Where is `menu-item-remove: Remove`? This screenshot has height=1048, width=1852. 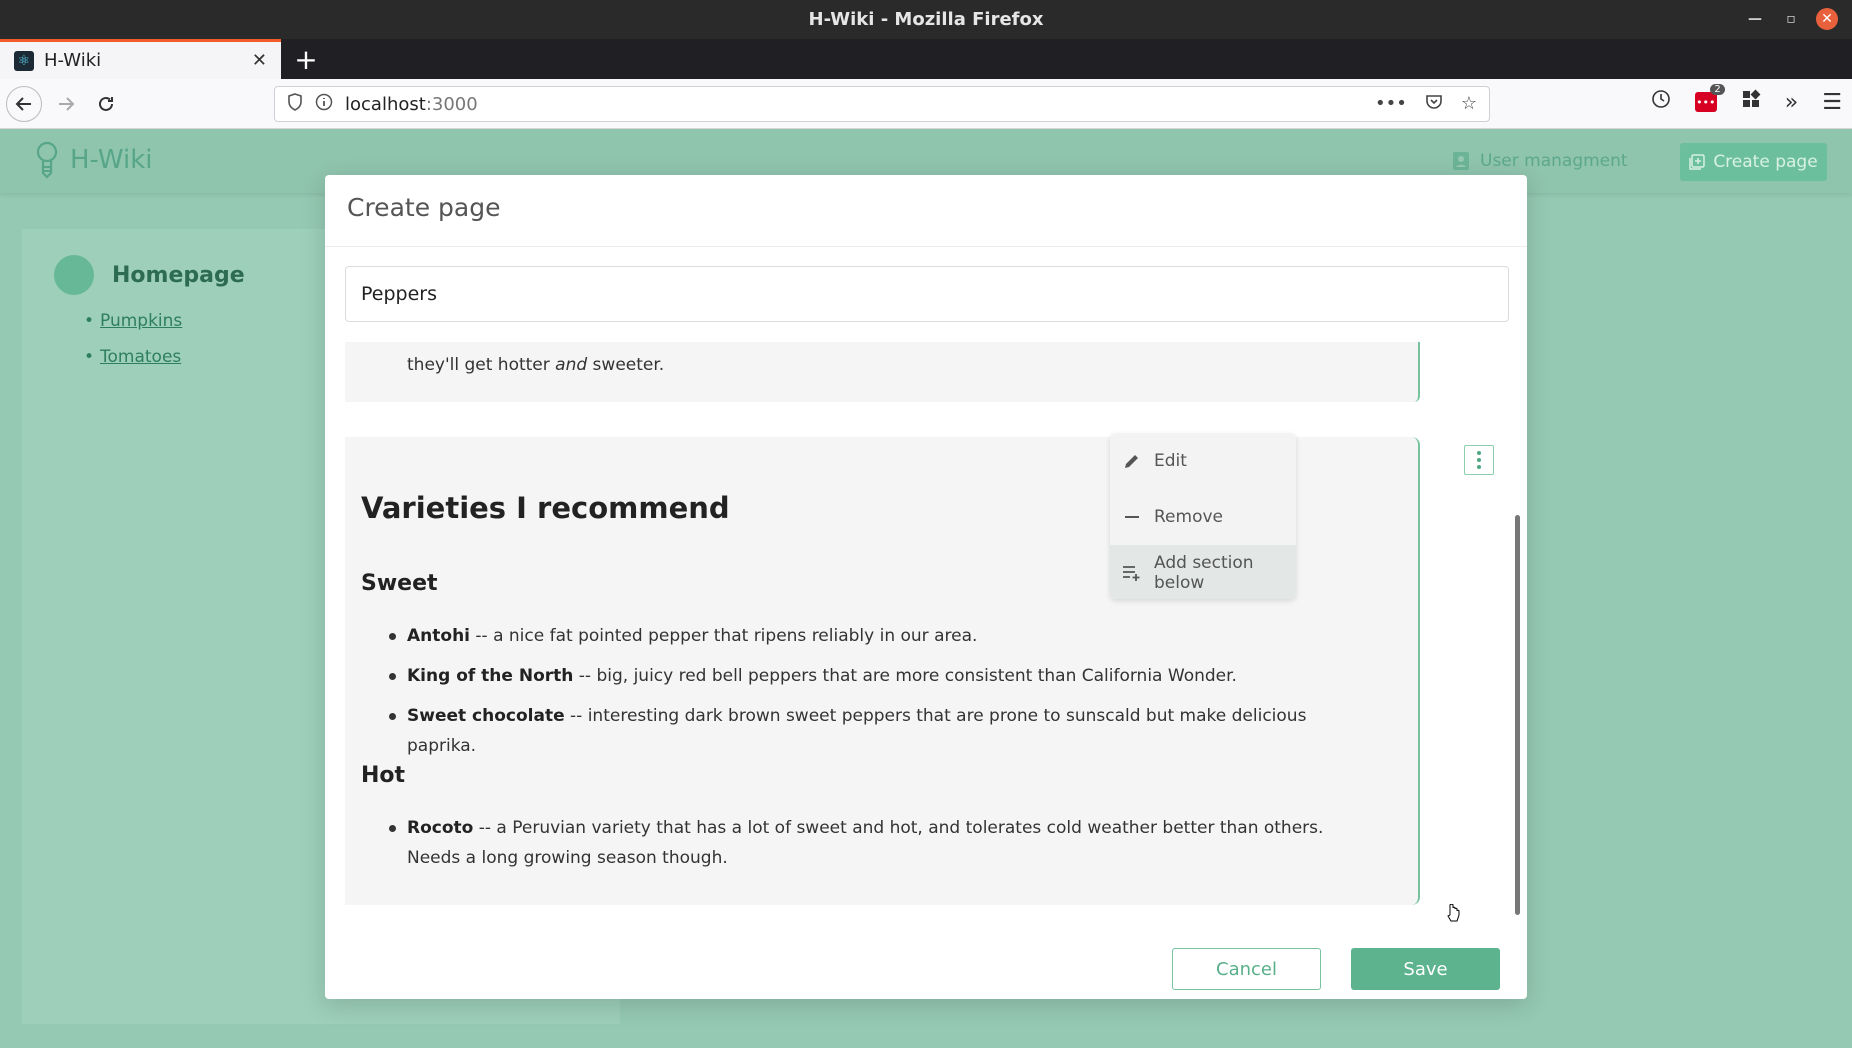
menu-item-remove: Remove is located at coordinates (1203, 517).